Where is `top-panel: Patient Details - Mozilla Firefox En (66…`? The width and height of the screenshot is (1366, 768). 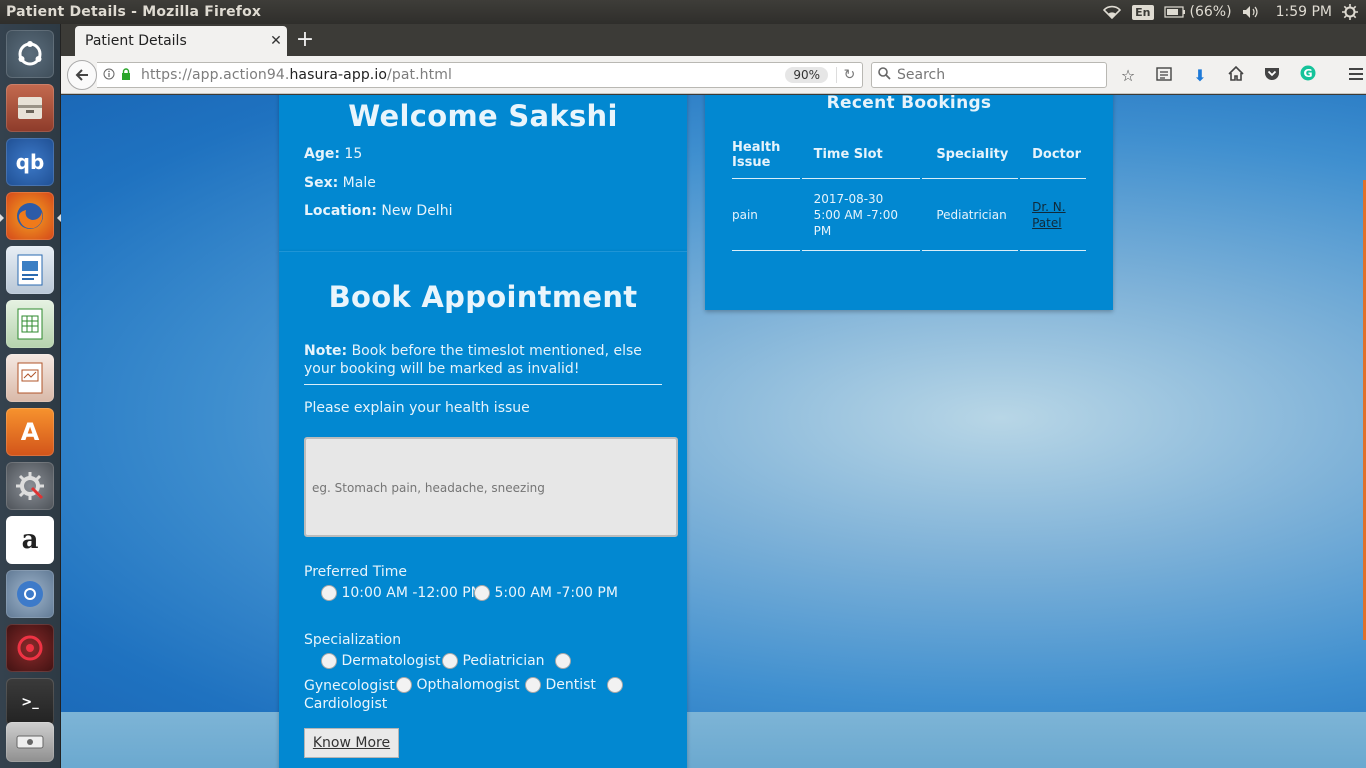
top-panel: Patient Details - Mozilla Firefox En (66… is located at coordinates (683, 12).